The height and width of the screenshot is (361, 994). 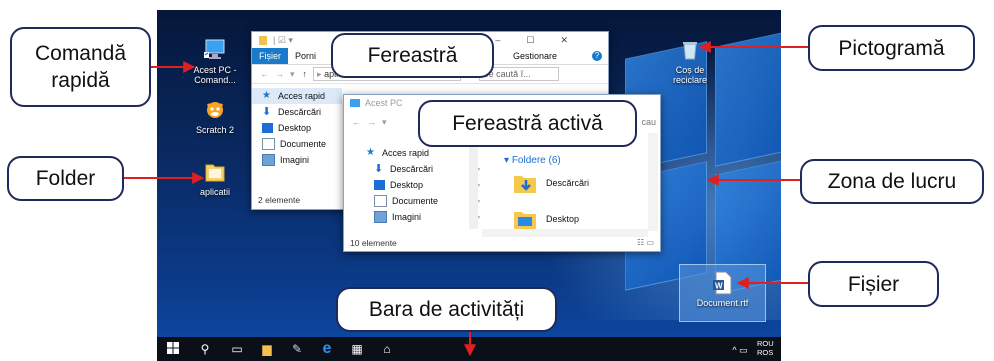 What do you see at coordinates (873, 284) in the screenshot?
I see `callout-file: Fișier` at bounding box center [873, 284].